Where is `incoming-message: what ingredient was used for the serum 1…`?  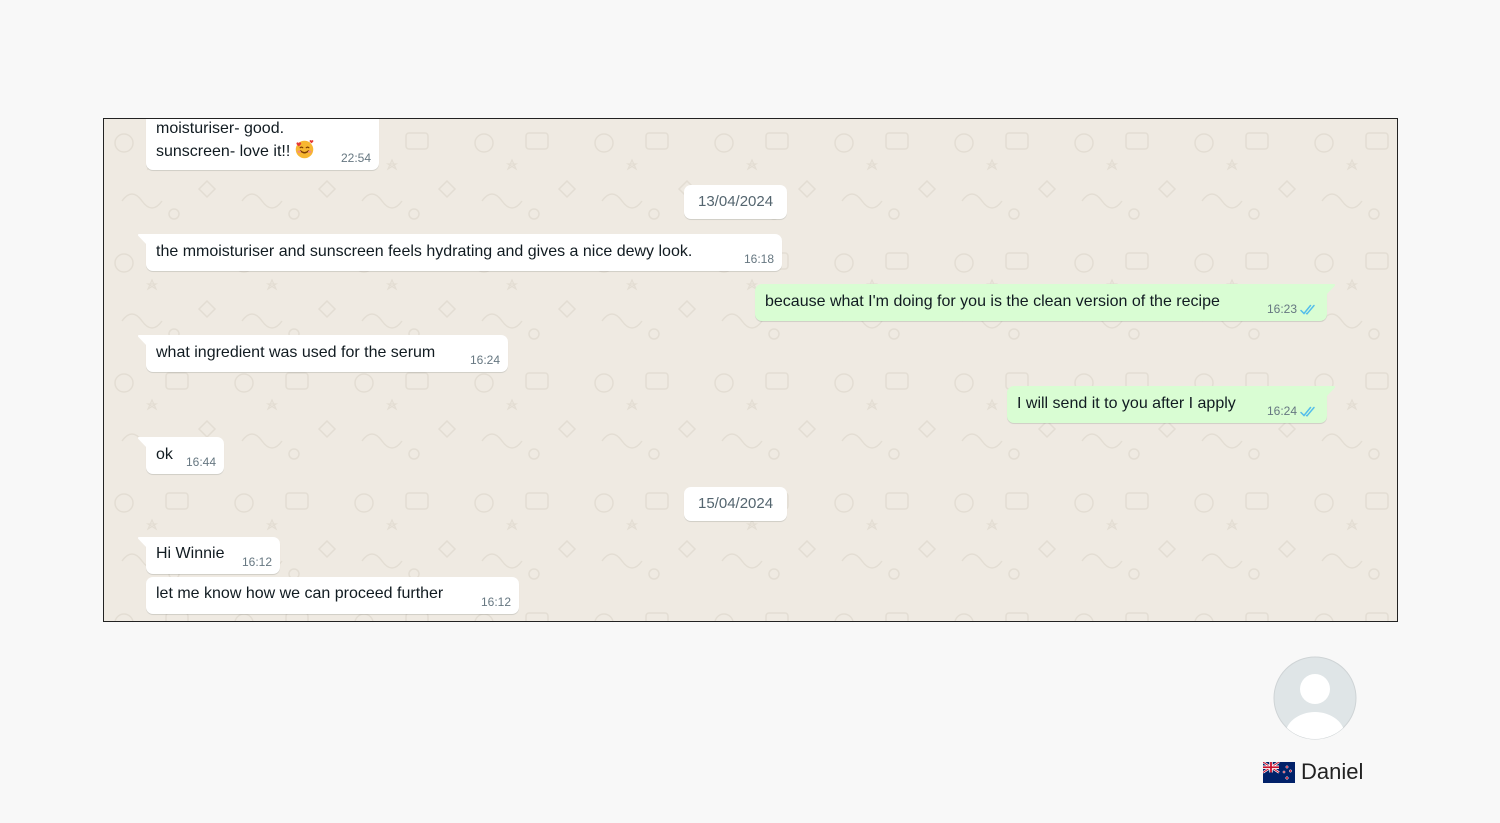 incoming-message: what ingredient was used for the serum 1… is located at coordinates (323, 353).